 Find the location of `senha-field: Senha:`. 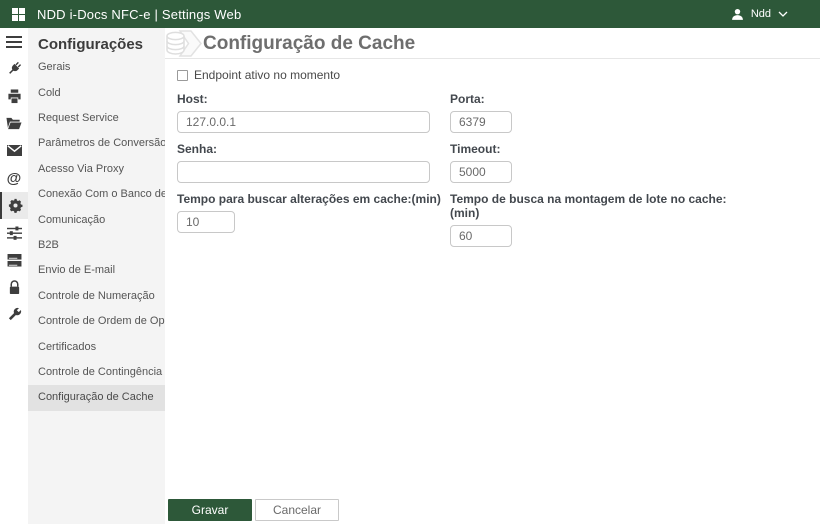

senha-field: Senha: is located at coordinates (313, 162).